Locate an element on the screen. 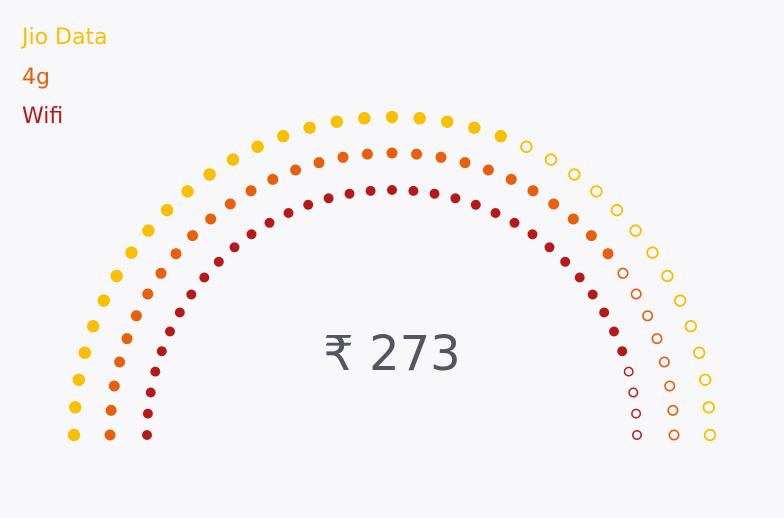  center-value: ₹ 273 is located at coordinates (392, 354).